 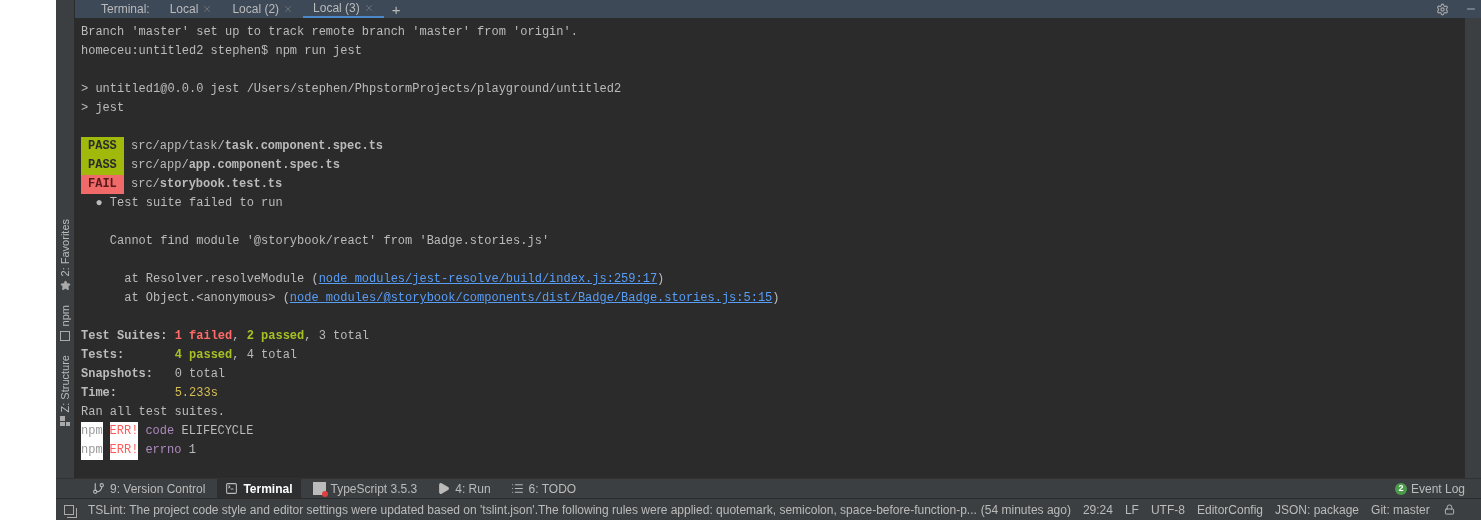 I want to click on output-text: Ran all test suites., so click(x=153, y=412).